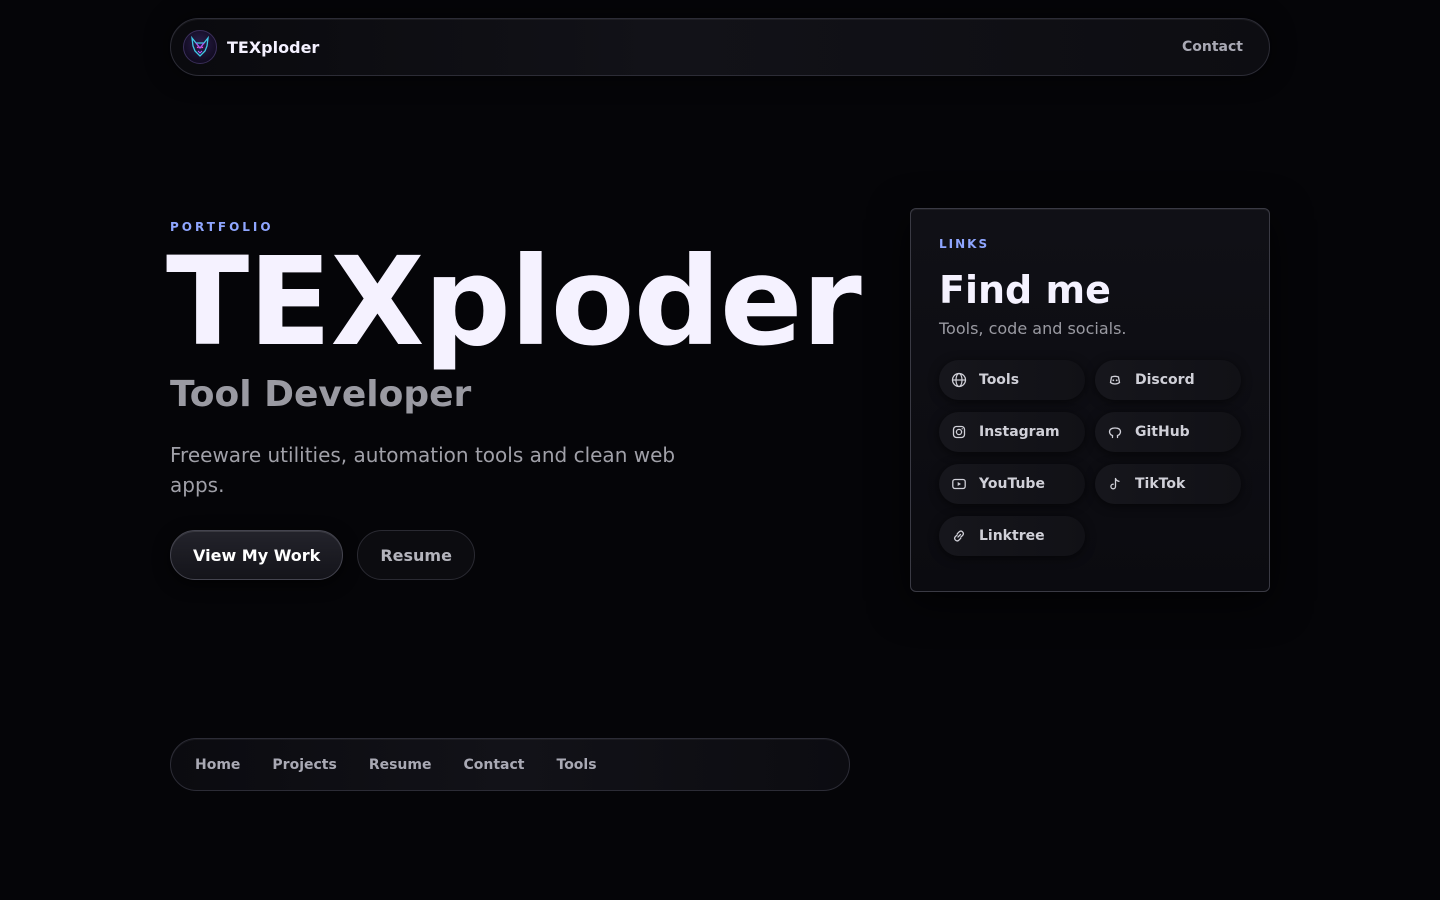  I want to click on discord-icon, so click(1115, 380).